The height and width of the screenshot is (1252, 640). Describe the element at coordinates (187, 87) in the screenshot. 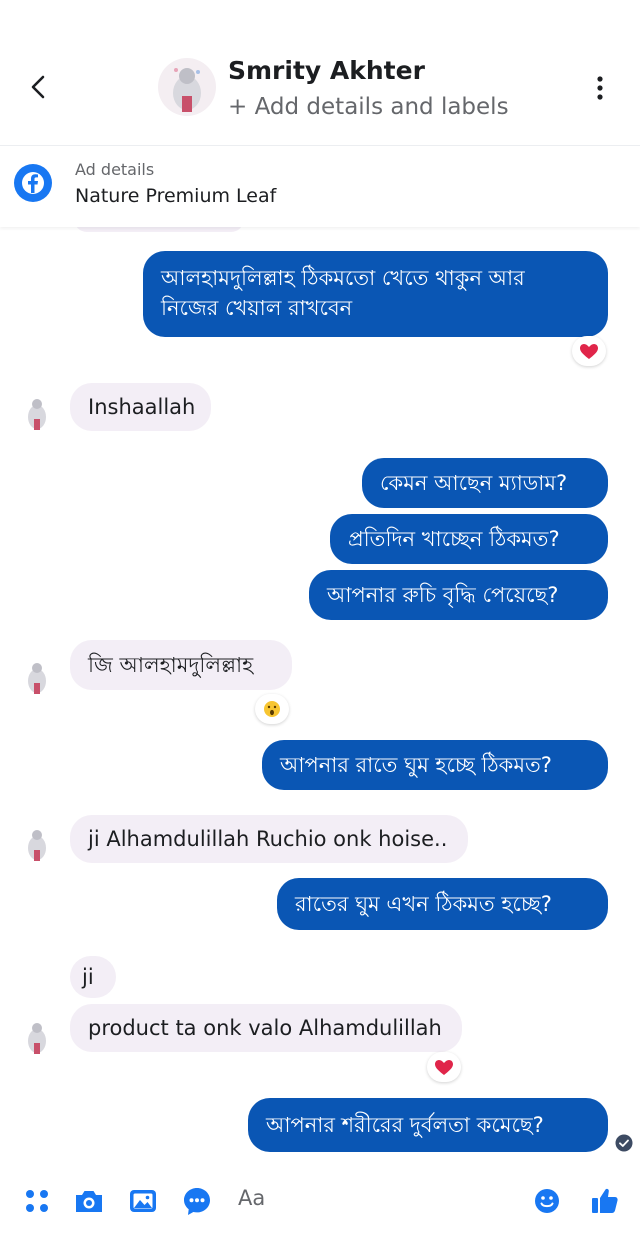

I see `contact-avatar` at that location.